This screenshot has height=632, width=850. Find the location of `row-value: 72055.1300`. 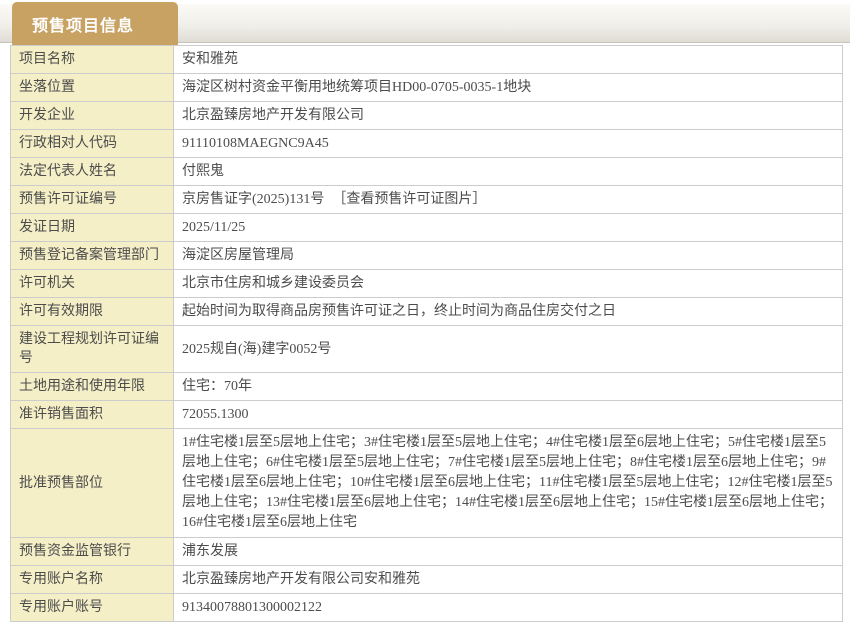

row-value: 72055.1300 is located at coordinates (508, 414).